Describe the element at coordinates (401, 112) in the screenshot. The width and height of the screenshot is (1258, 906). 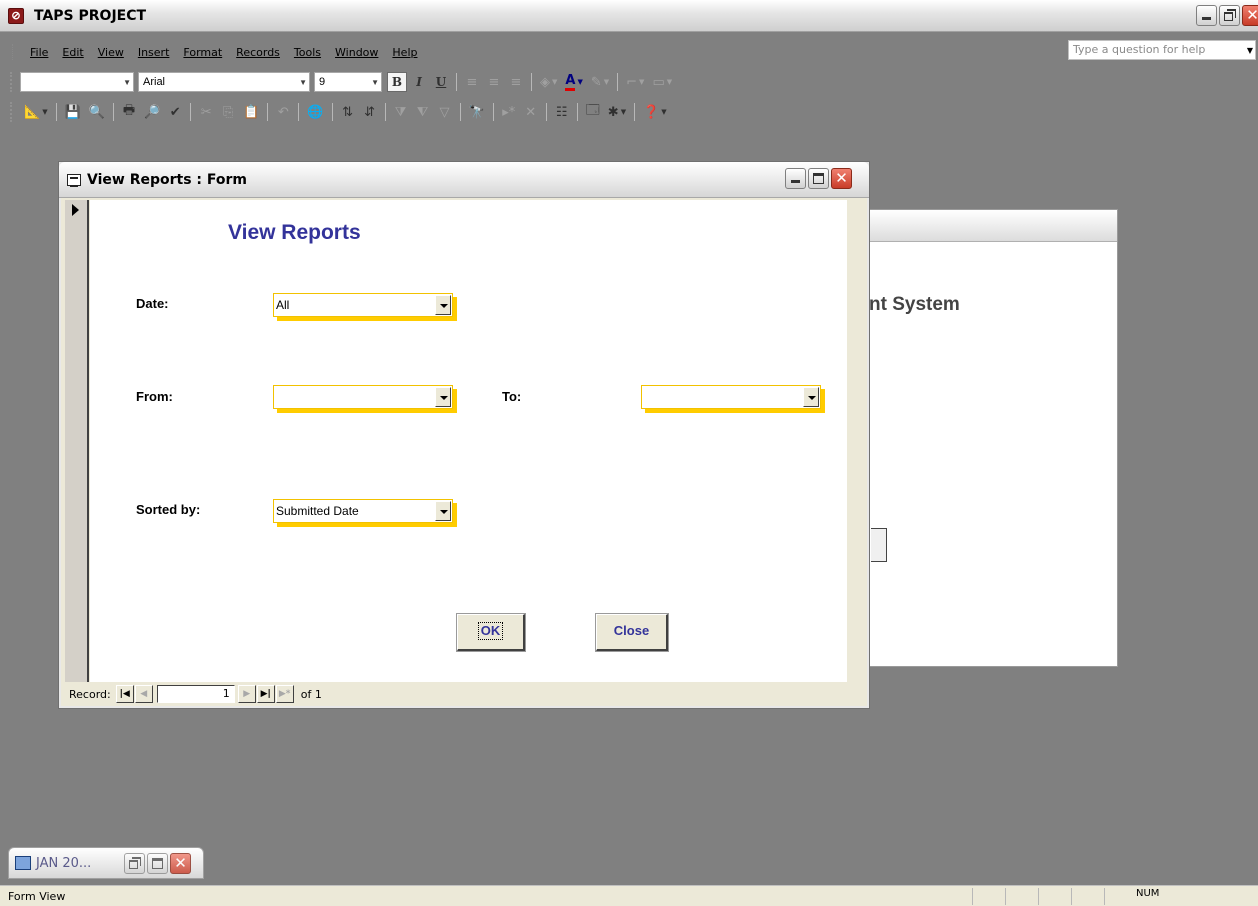
I see `filter-by-selection-icon: ⧩` at that location.